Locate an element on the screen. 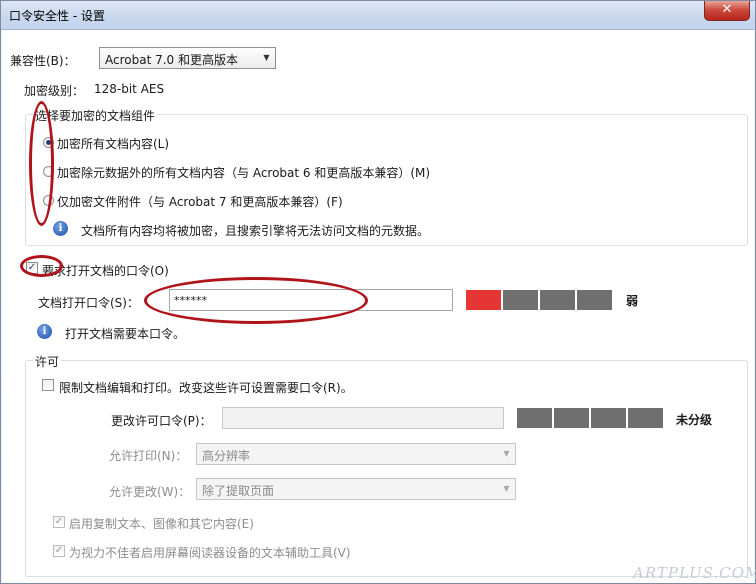 This screenshot has width=756, height=584. allow-change-label: 允许更改(W)： is located at coordinates (150, 492).